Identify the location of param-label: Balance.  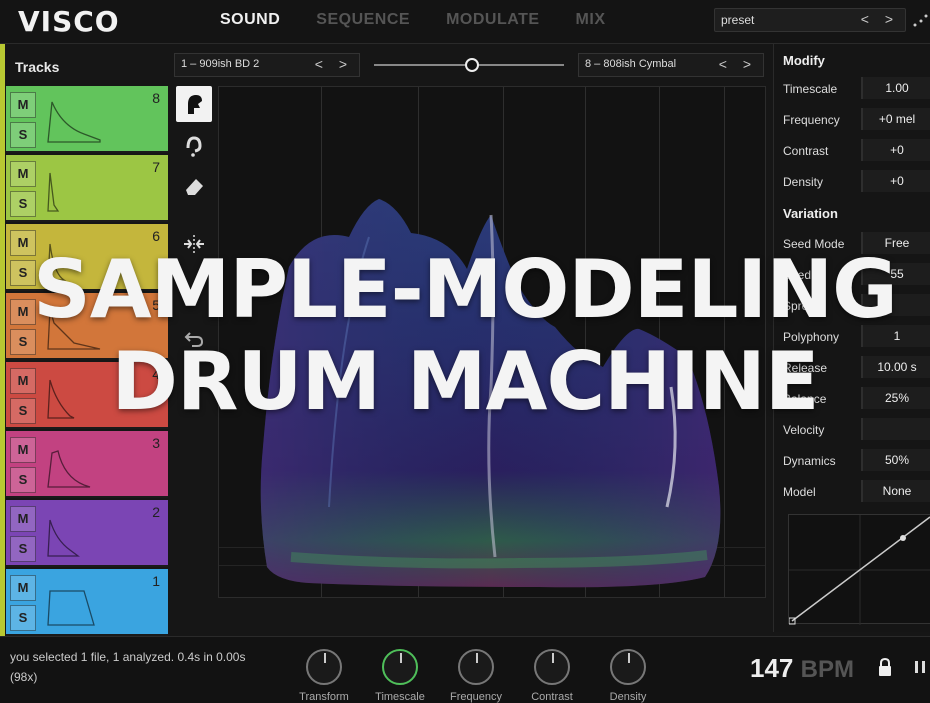
(805, 399).